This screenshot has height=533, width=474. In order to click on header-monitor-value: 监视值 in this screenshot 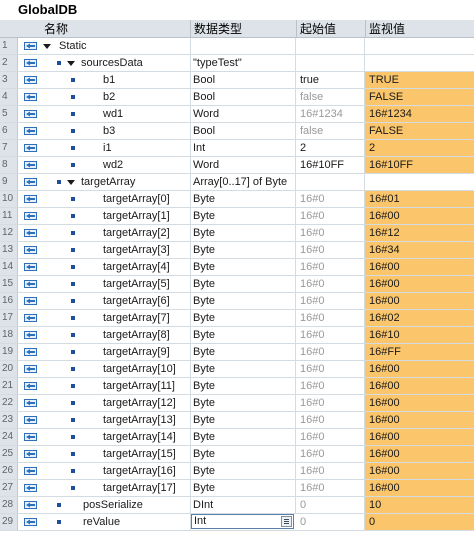, I will do `click(387, 29)`.